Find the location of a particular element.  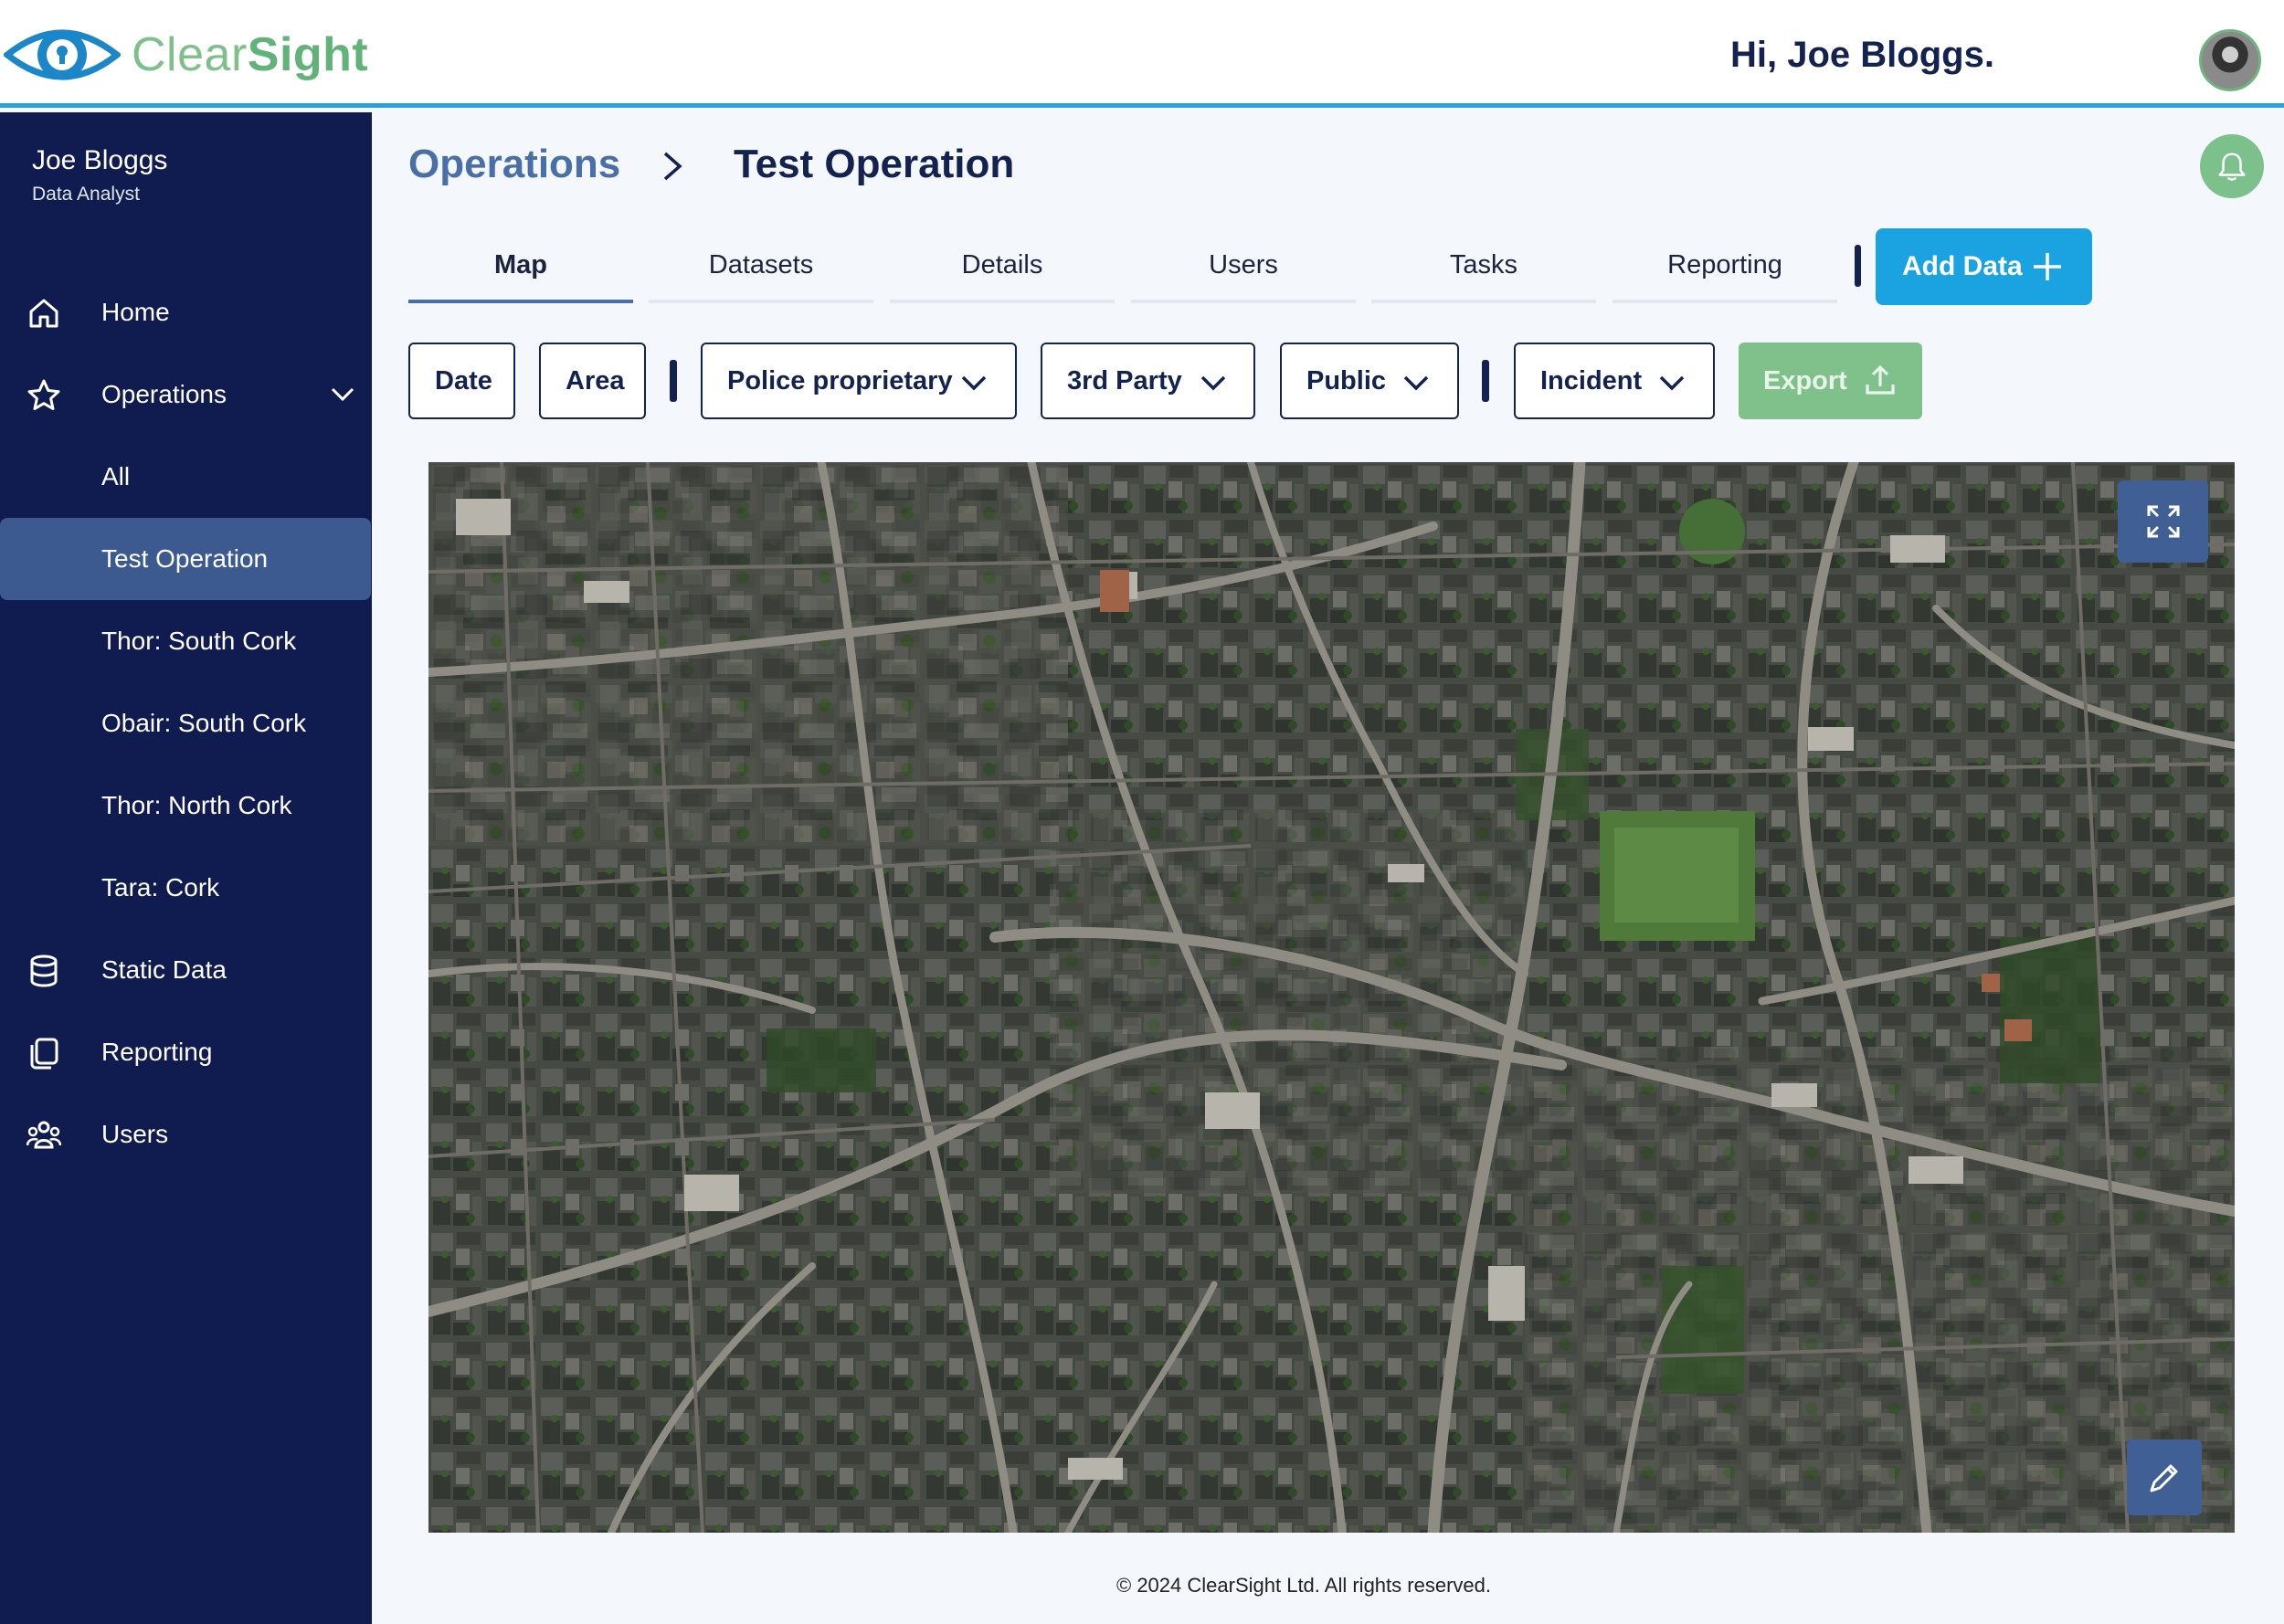

bell-icon is located at coordinates (2232, 167).